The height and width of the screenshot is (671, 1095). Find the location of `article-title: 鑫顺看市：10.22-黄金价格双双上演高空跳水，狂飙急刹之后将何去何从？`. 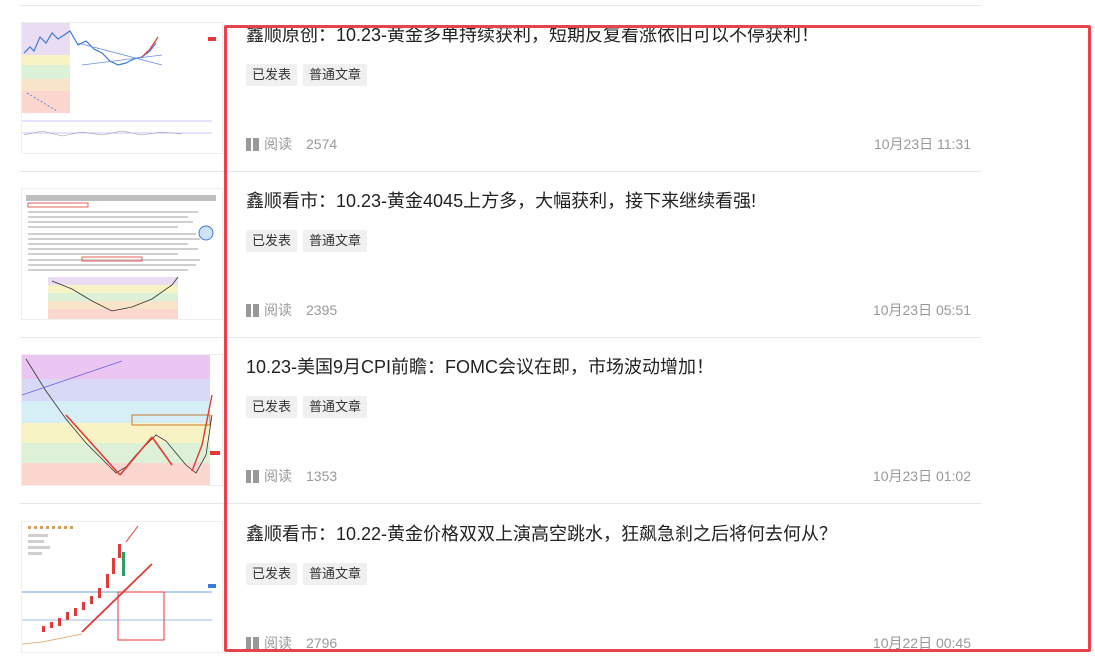

article-title: 鑫顺看市：10.22-黄金价格双双上演高空跳水，狂飙急刹之后将何去何从？ is located at coordinates (541, 534).